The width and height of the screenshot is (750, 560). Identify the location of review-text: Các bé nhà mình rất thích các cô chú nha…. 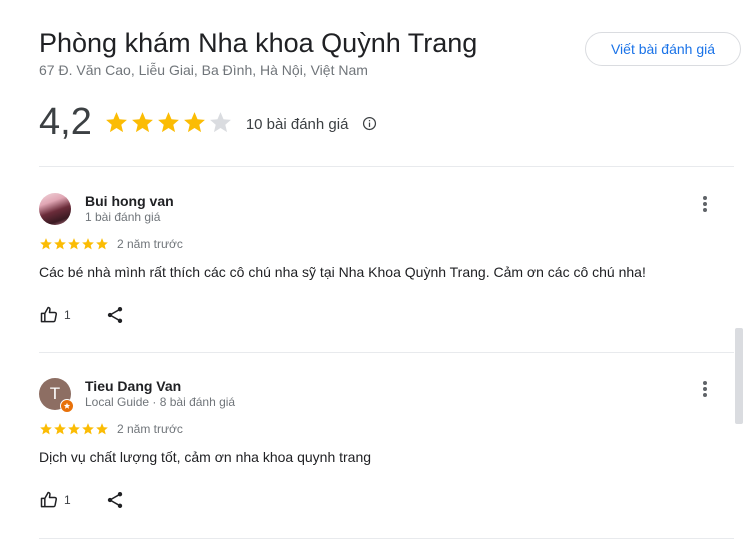
(342, 272).